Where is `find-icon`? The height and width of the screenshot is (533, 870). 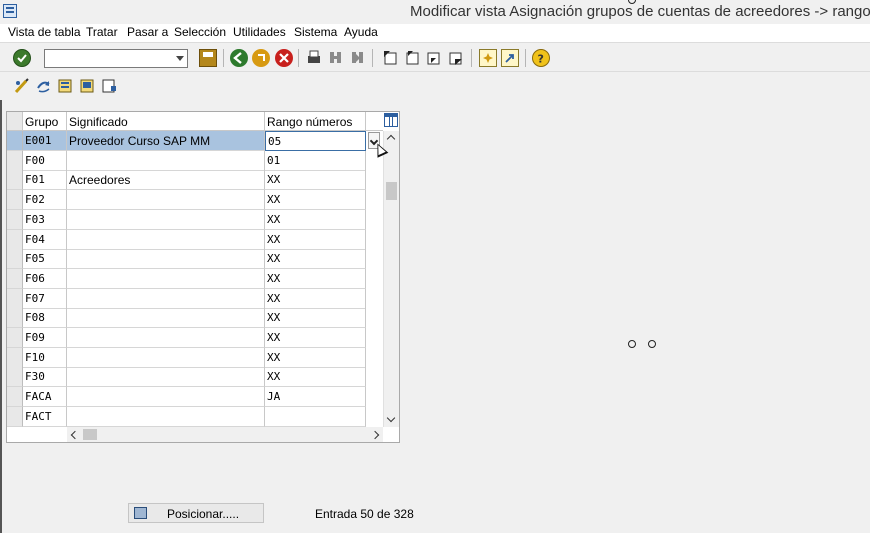
find-icon is located at coordinates (336, 58).